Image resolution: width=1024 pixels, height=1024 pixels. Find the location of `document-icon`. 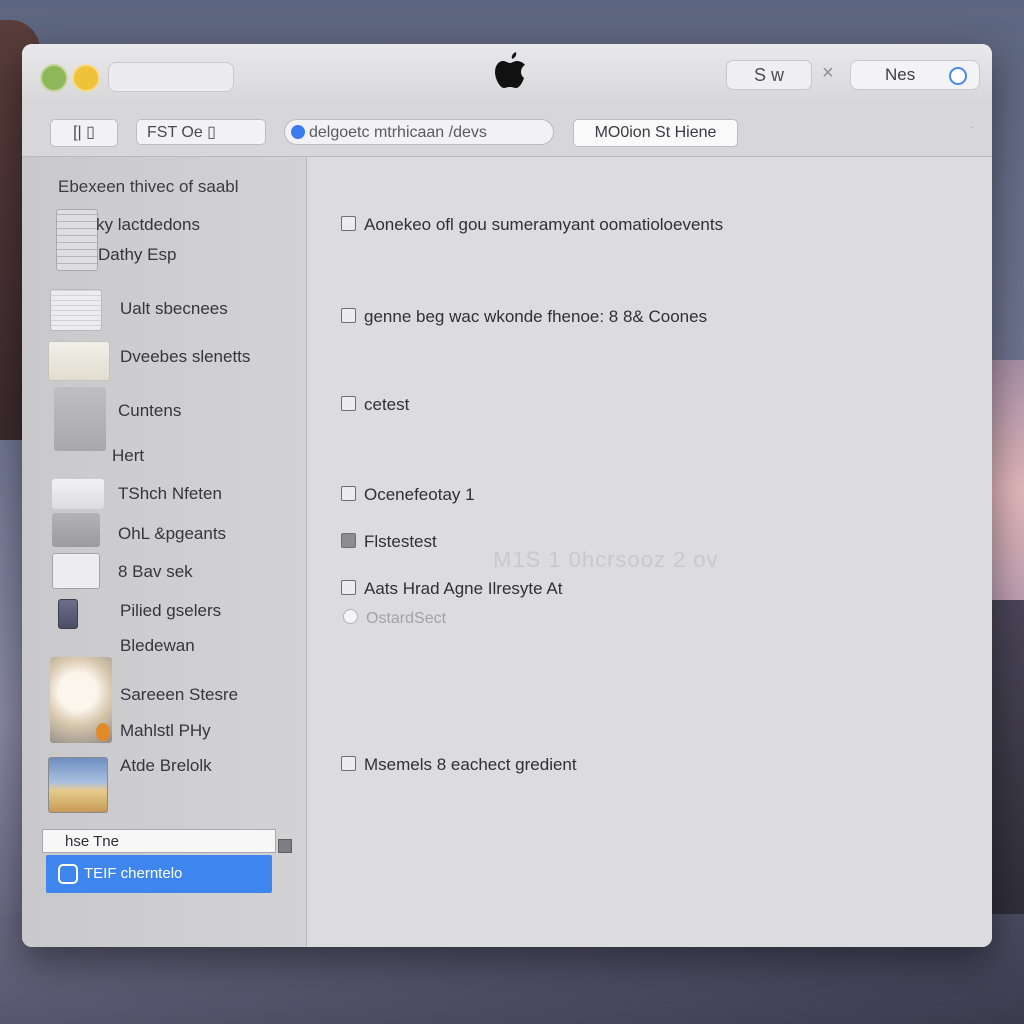

document-icon is located at coordinates (76, 310).